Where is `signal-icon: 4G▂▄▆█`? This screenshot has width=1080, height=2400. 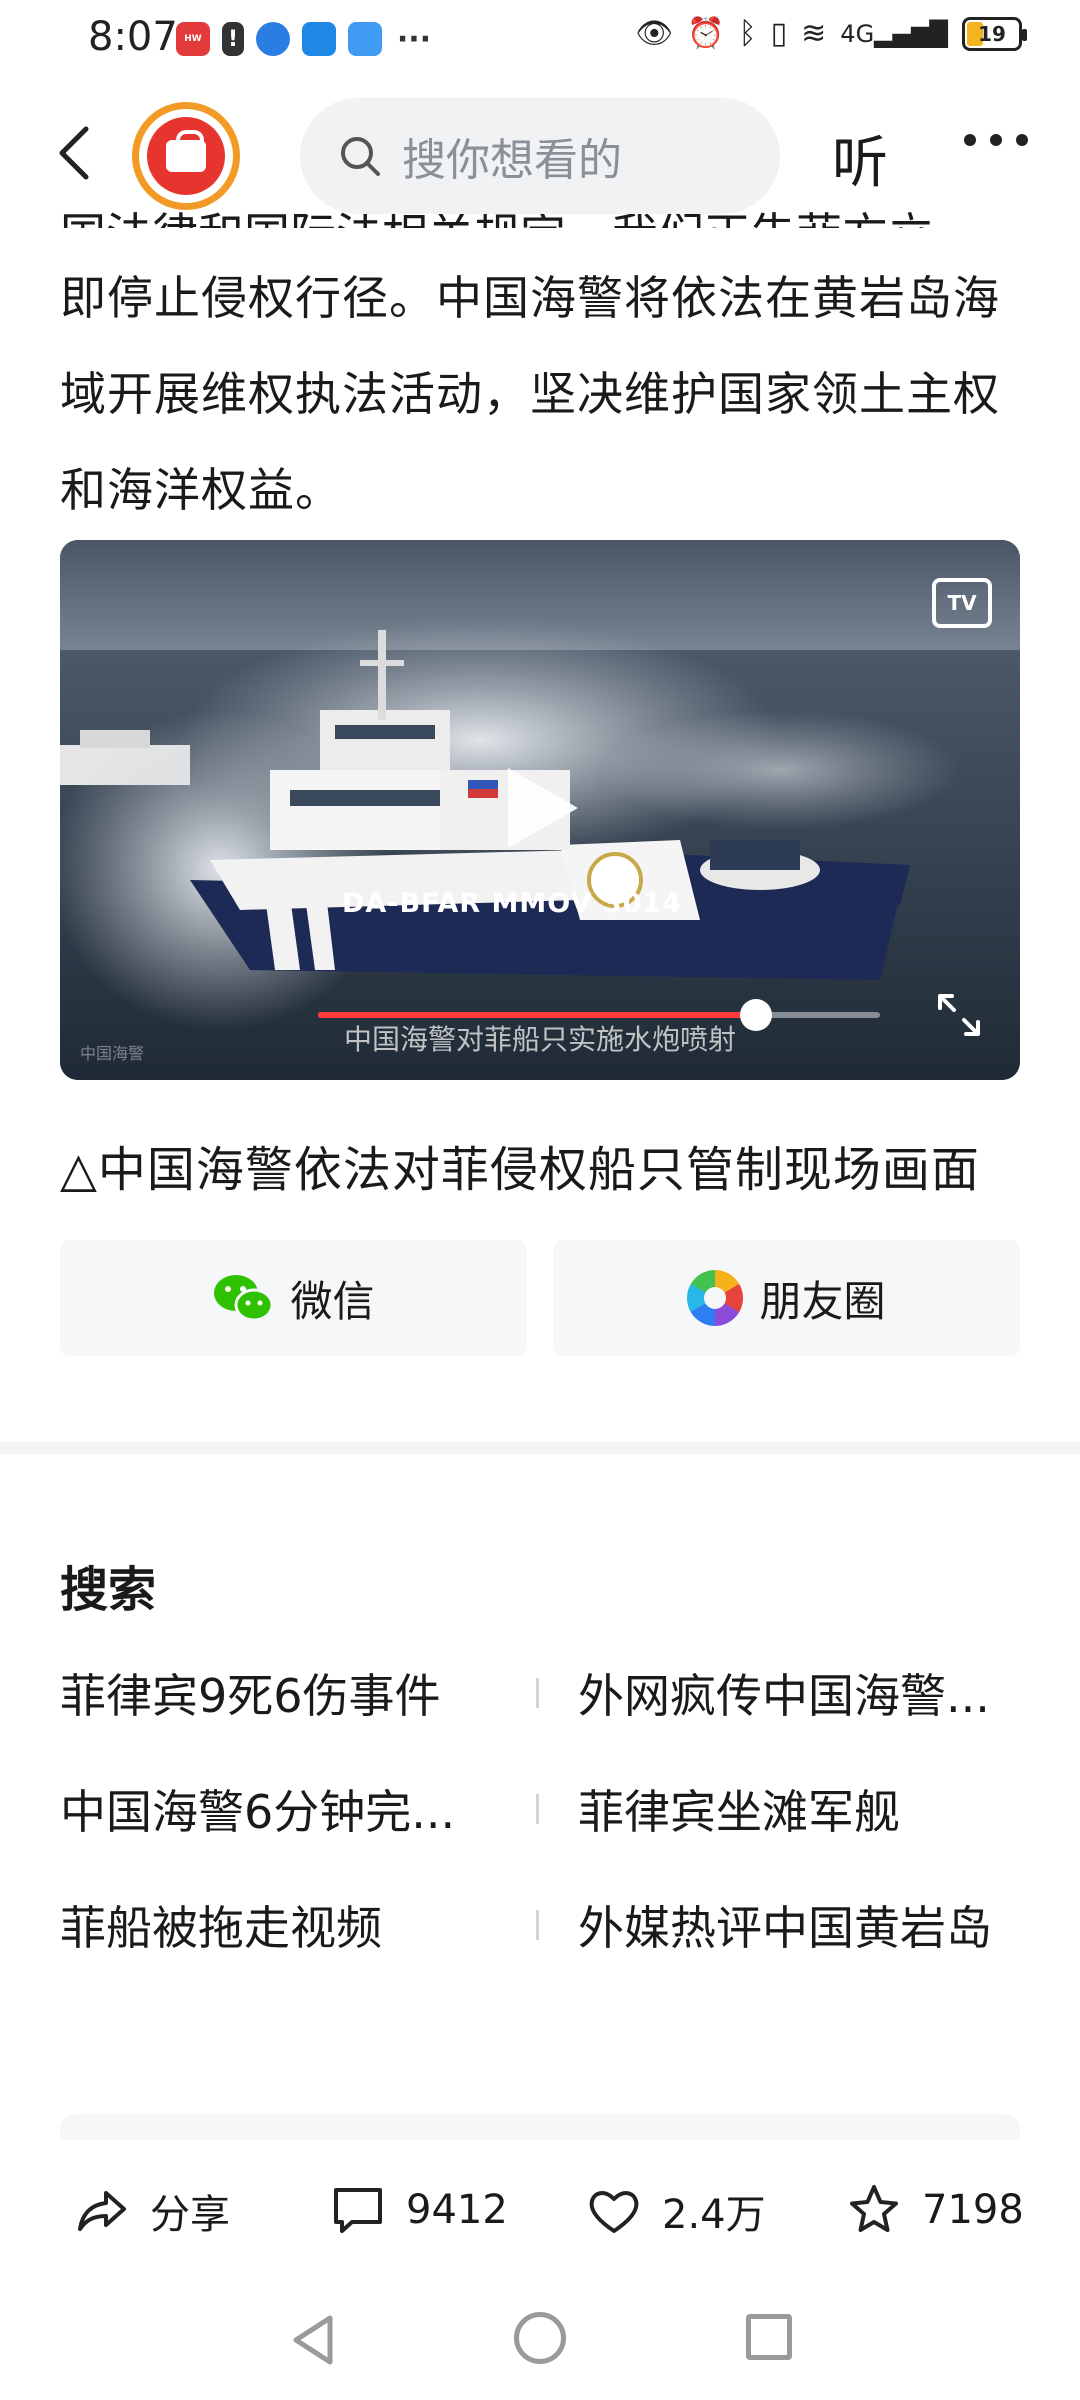 signal-icon: 4G▂▄▆█ is located at coordinates (894, 33).